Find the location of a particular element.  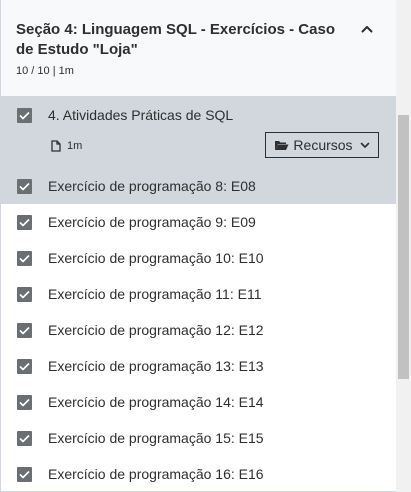

lecture-title: Exercício de programação 12: E12 is located at coordinates (156, 330).